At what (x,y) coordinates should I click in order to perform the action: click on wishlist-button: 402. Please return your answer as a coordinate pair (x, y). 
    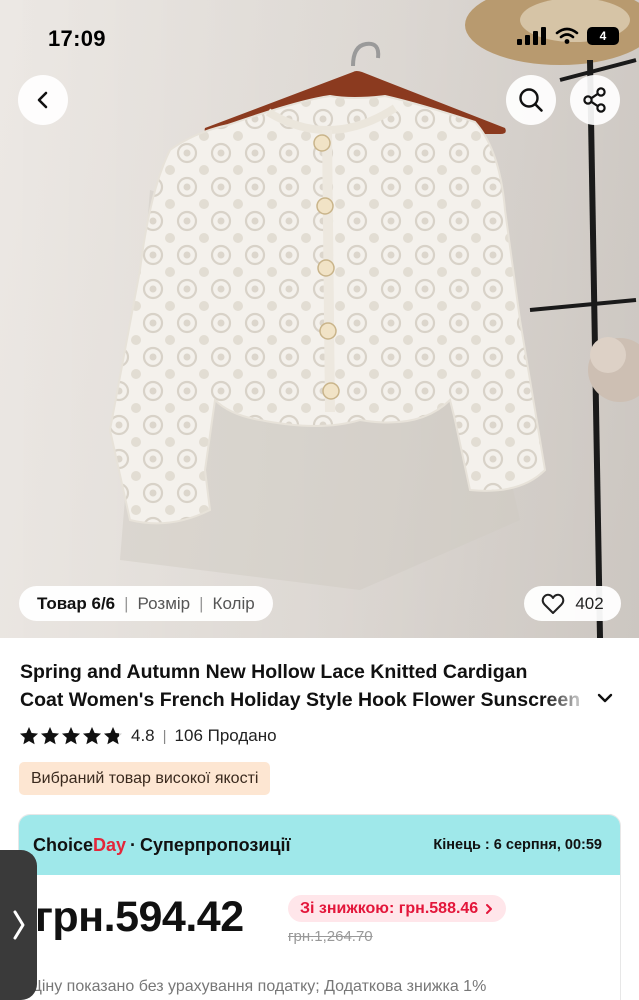
    Looking at the image, I should click on (572, 603).